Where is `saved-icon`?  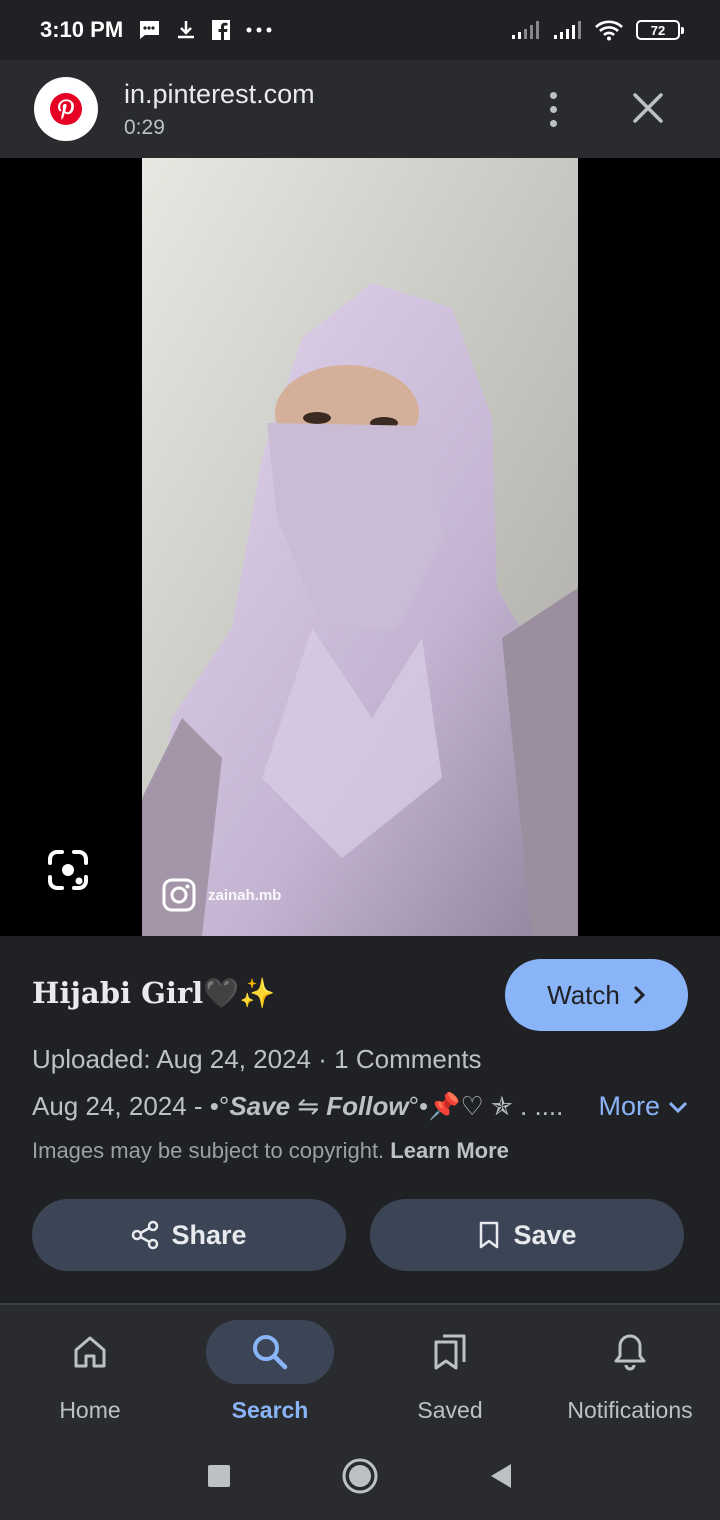 saved-icon is located at coordinates (450, 1352).